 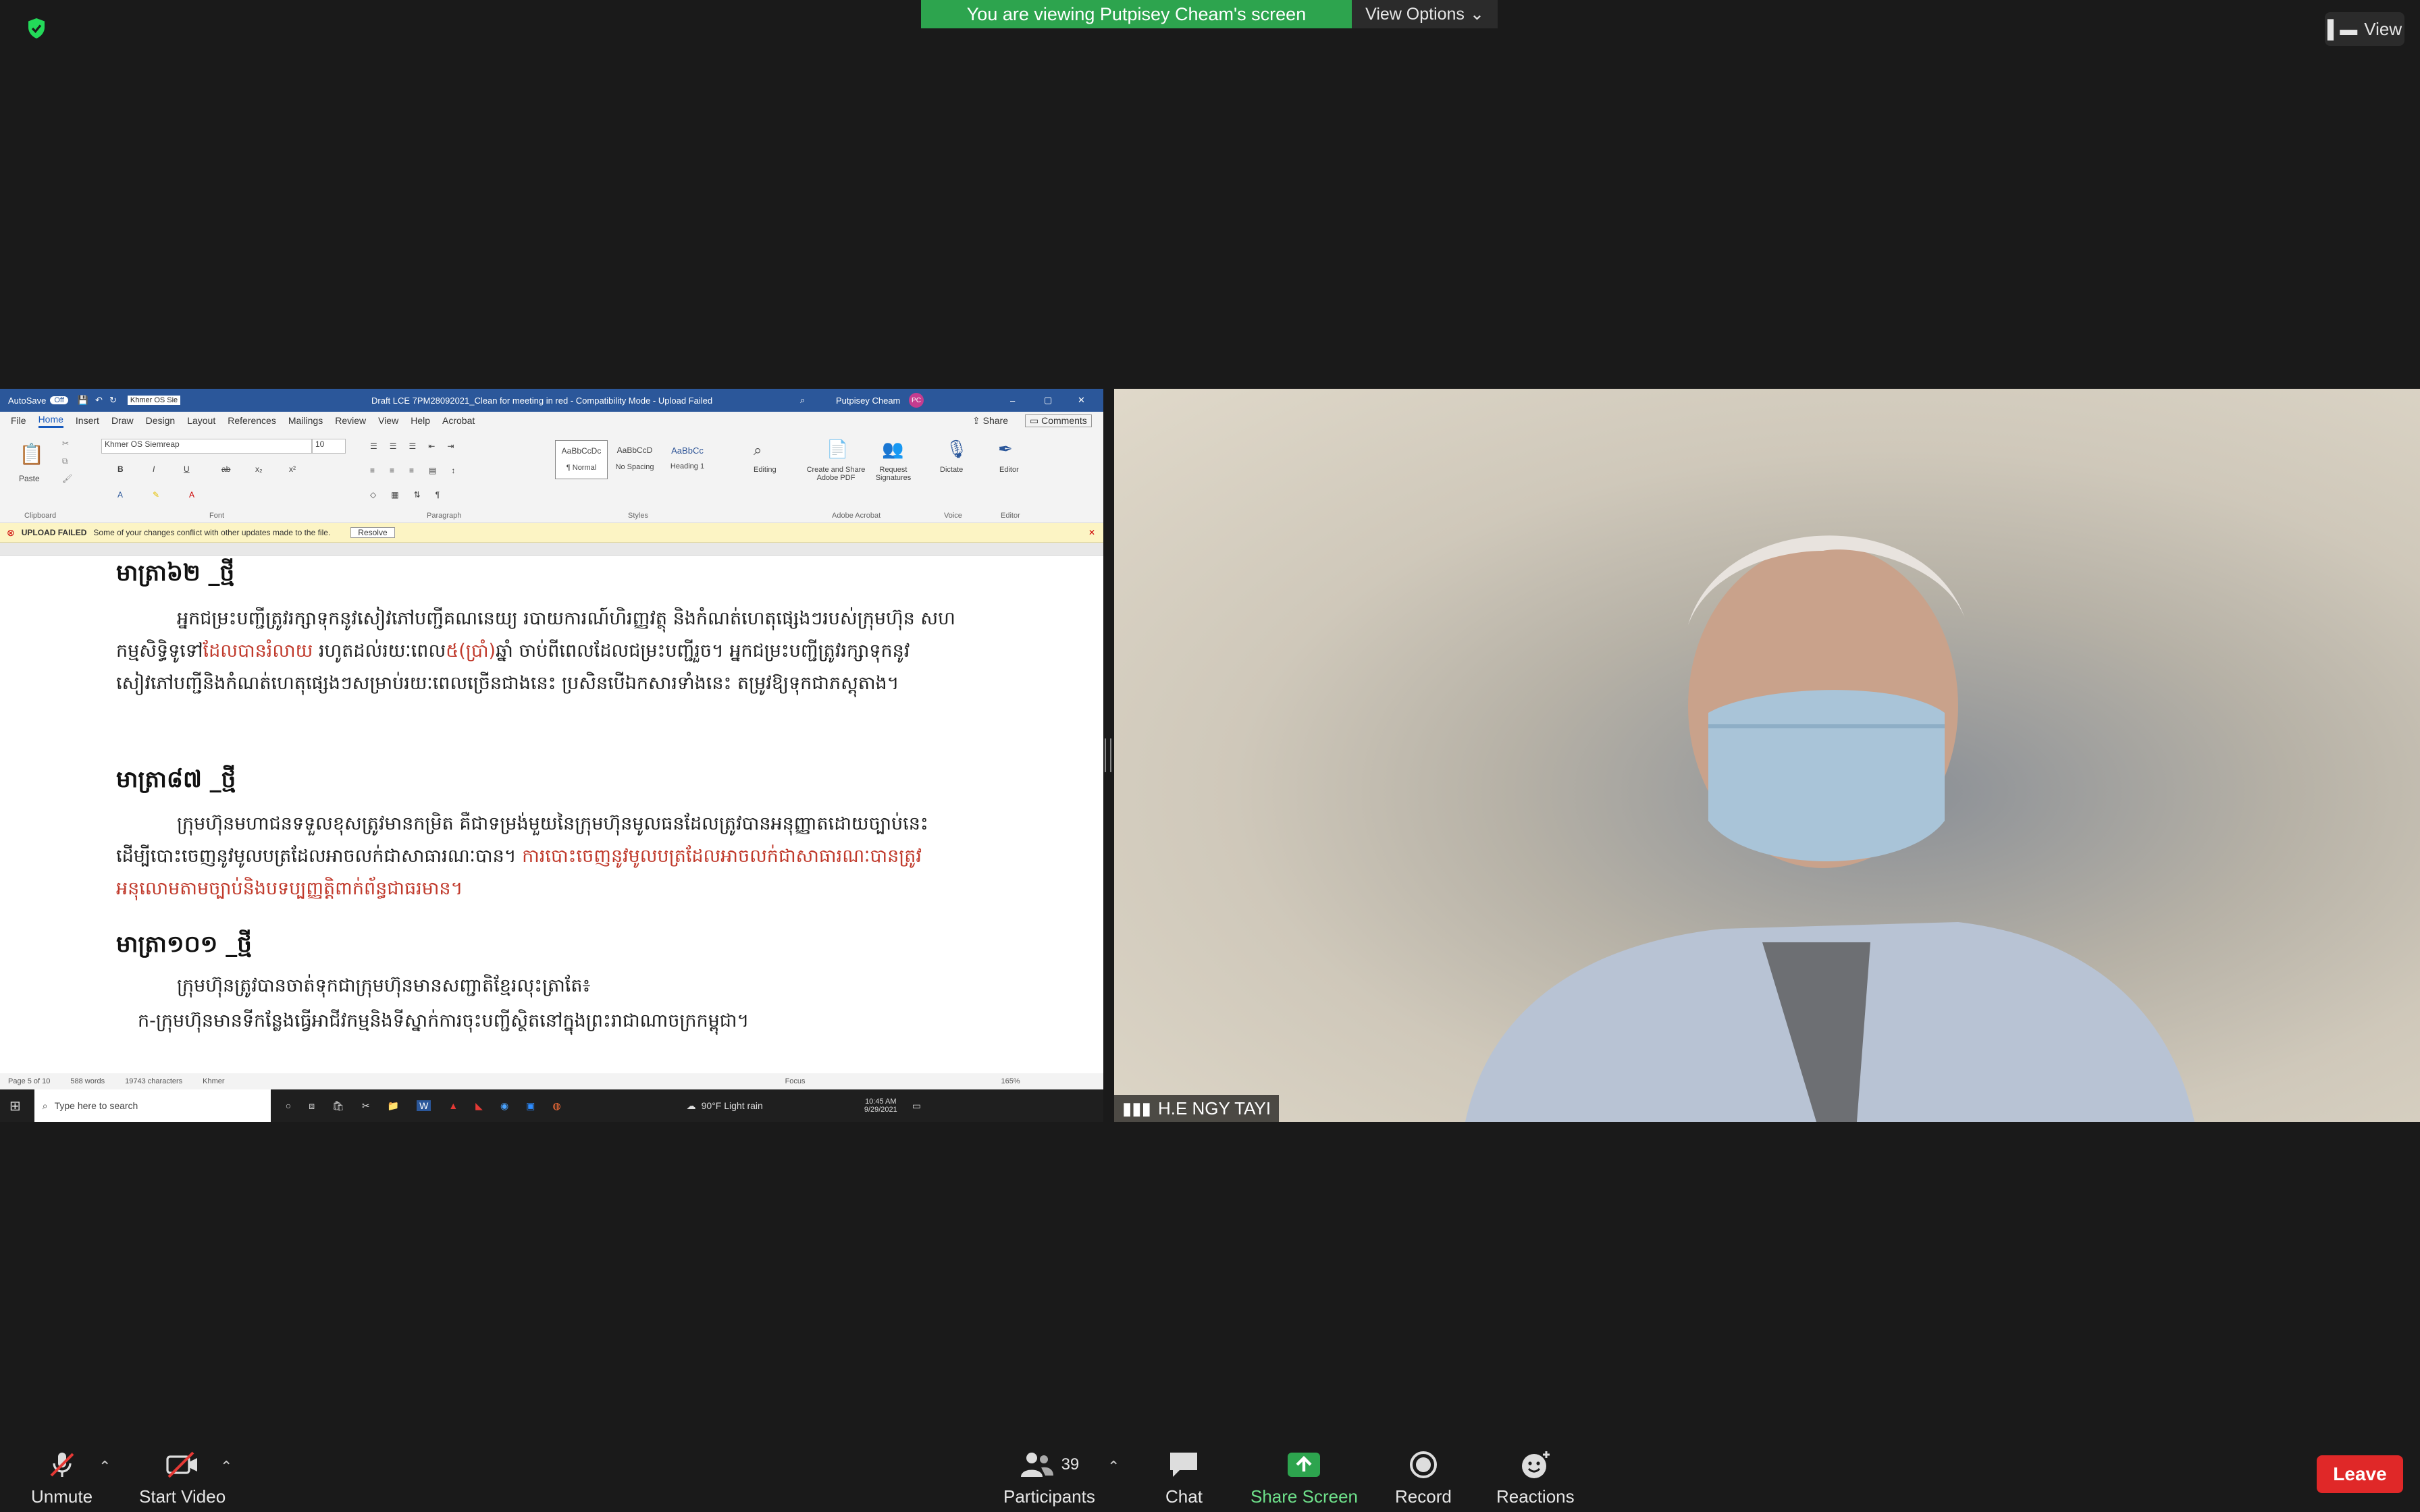 I want to click on notification-icon: ▭, so click(x=916, y=1106).